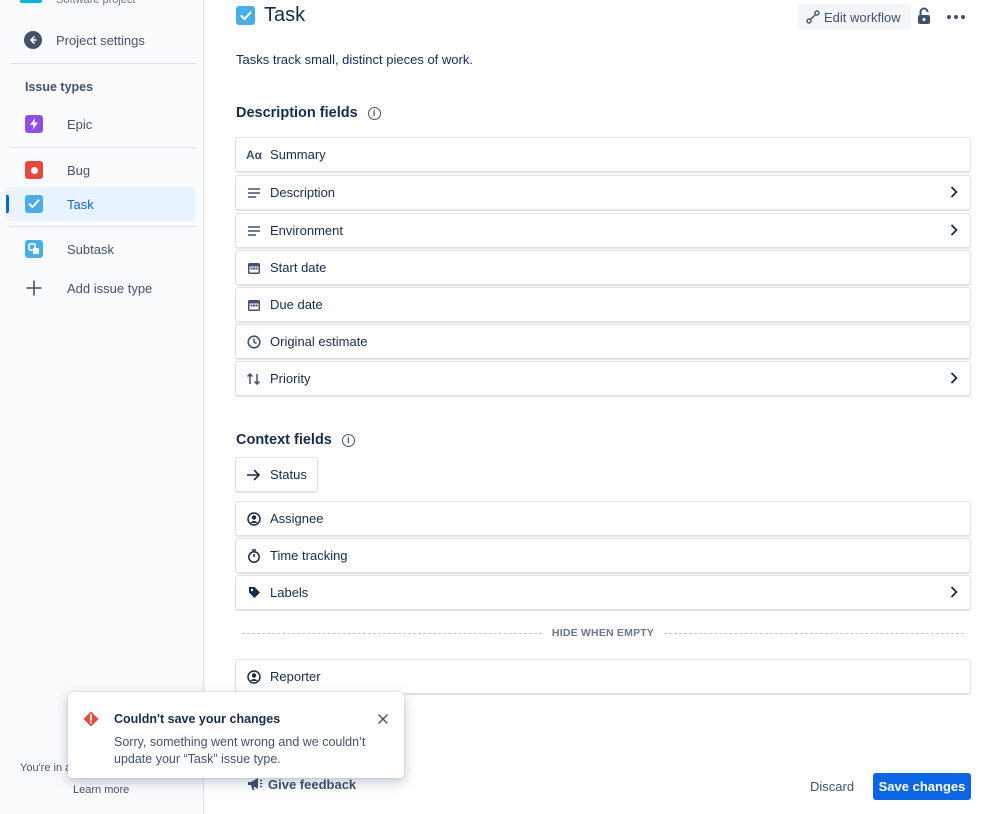 The height and width of the screenshot is (814, 999). I want to click on give-feedback-label: Give feedback, so click(312, 784).